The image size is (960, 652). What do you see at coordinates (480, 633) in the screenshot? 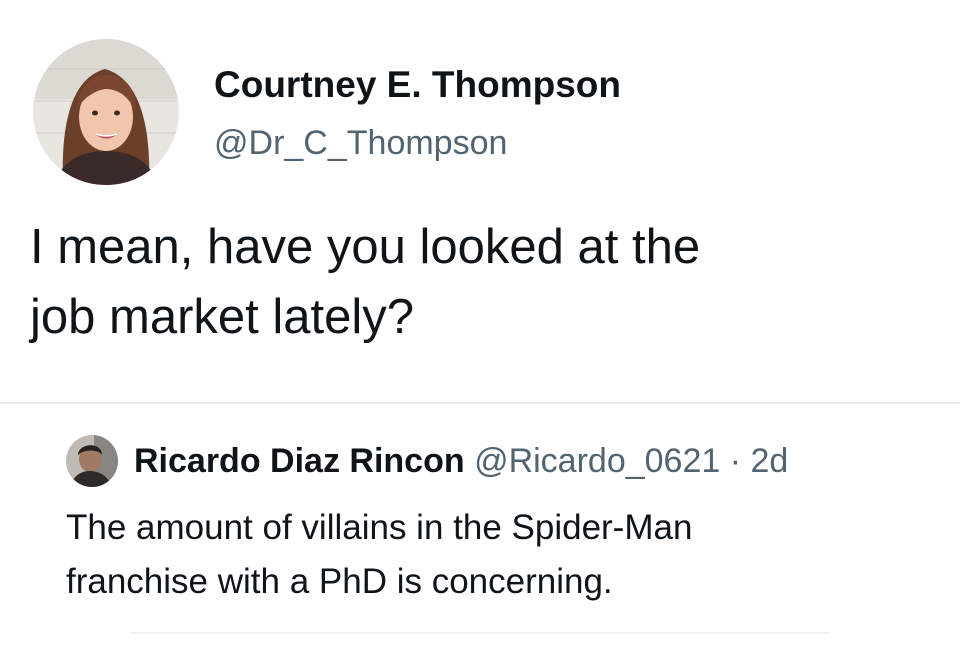
I see `divider` at bounding box center [480, 633].